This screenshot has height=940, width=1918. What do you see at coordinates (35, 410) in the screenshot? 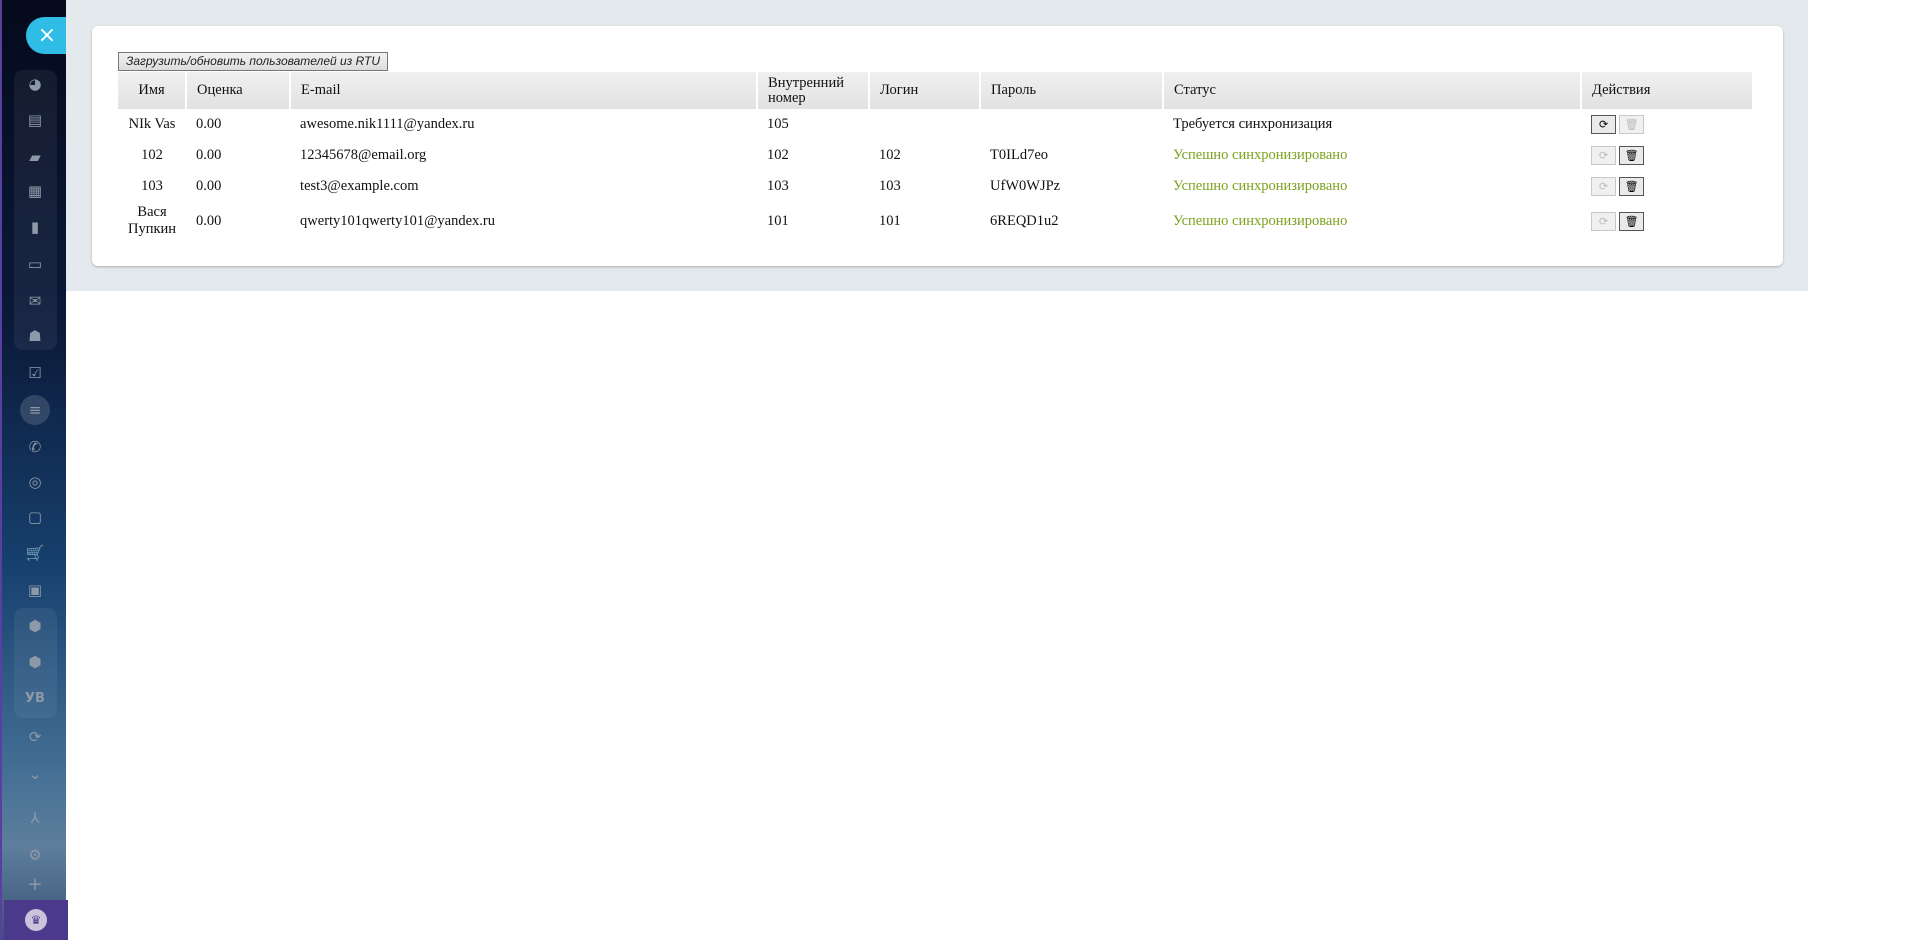
I see `crm-funnel-icon: ≡` at bounding box center [35, 410].